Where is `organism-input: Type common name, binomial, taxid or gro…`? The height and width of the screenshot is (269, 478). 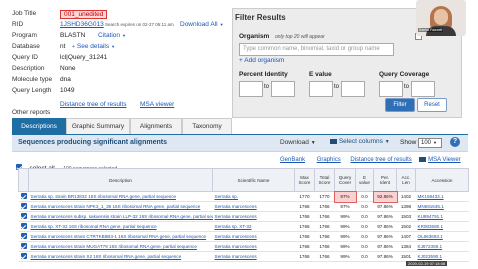 organism-input: Type common name, binomial, taxid or gro… is located at coordinates (316, 49).